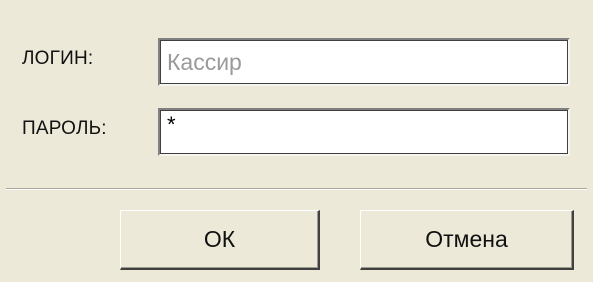 The height and width of the screenshot is (282, 593). What do you see at coordinates (364, 62) in the screenshot?
I see `login-field: Кассир` at bounding box center [364, 62].